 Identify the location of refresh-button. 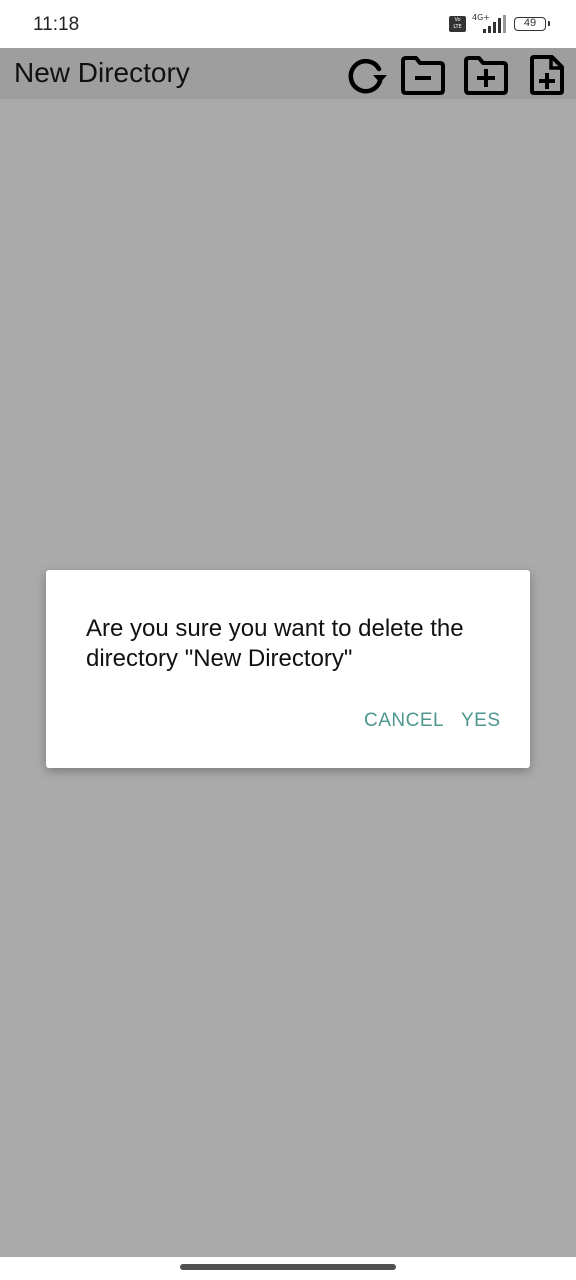
(366, 75).